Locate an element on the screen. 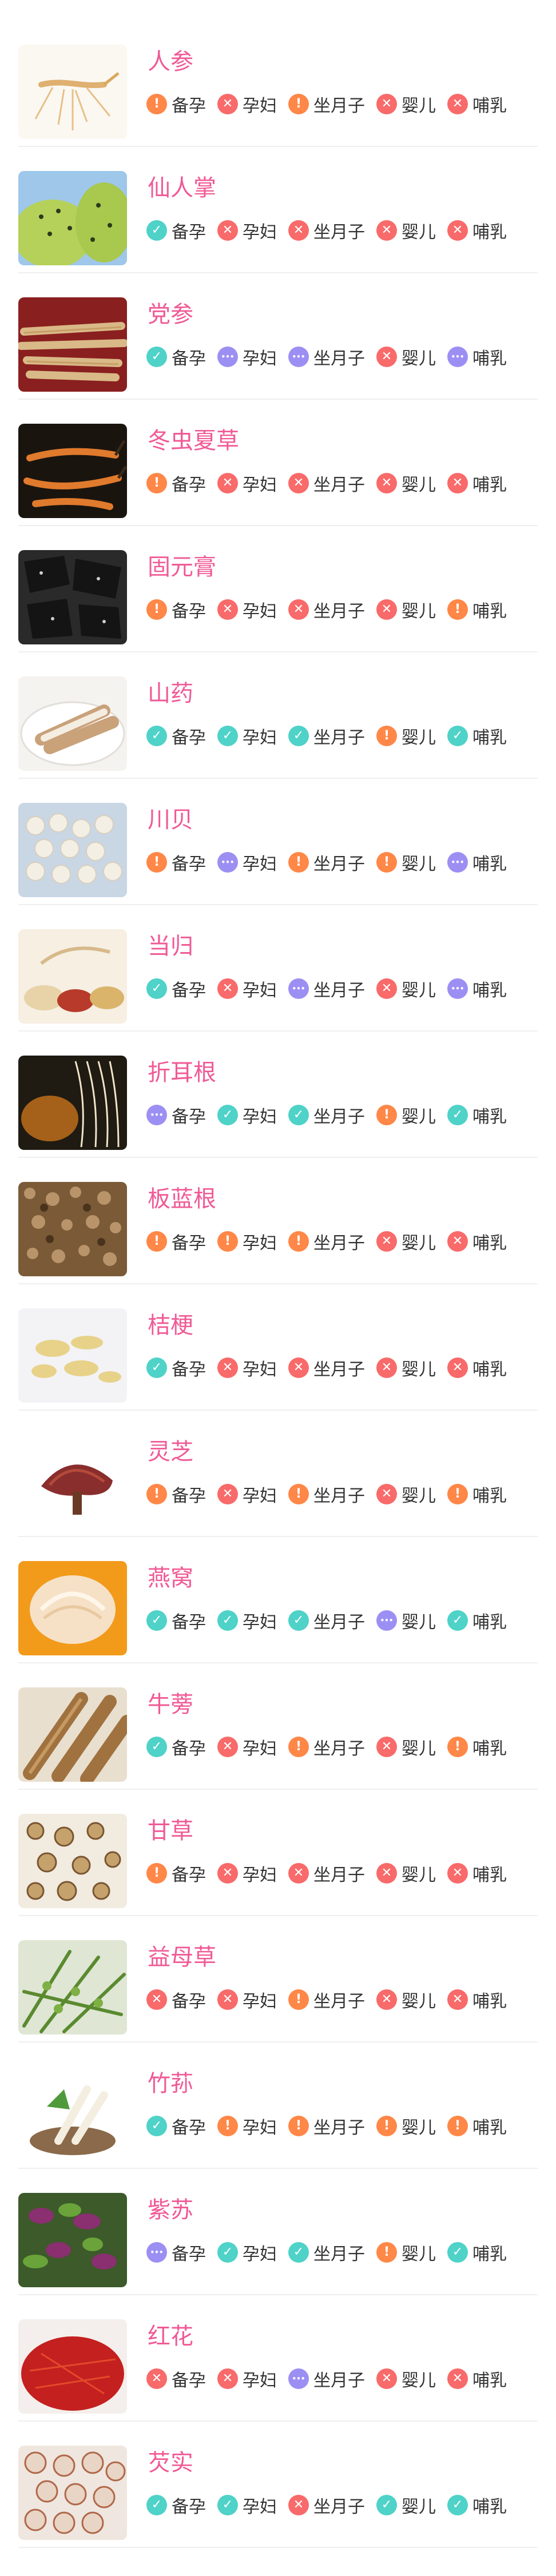  suitability-tags: ✓ 备孕 ✓ 孕妇 ✓ 坐月子! 婴儿 ✓ 哺乳 is located at coordinates (332, 735).